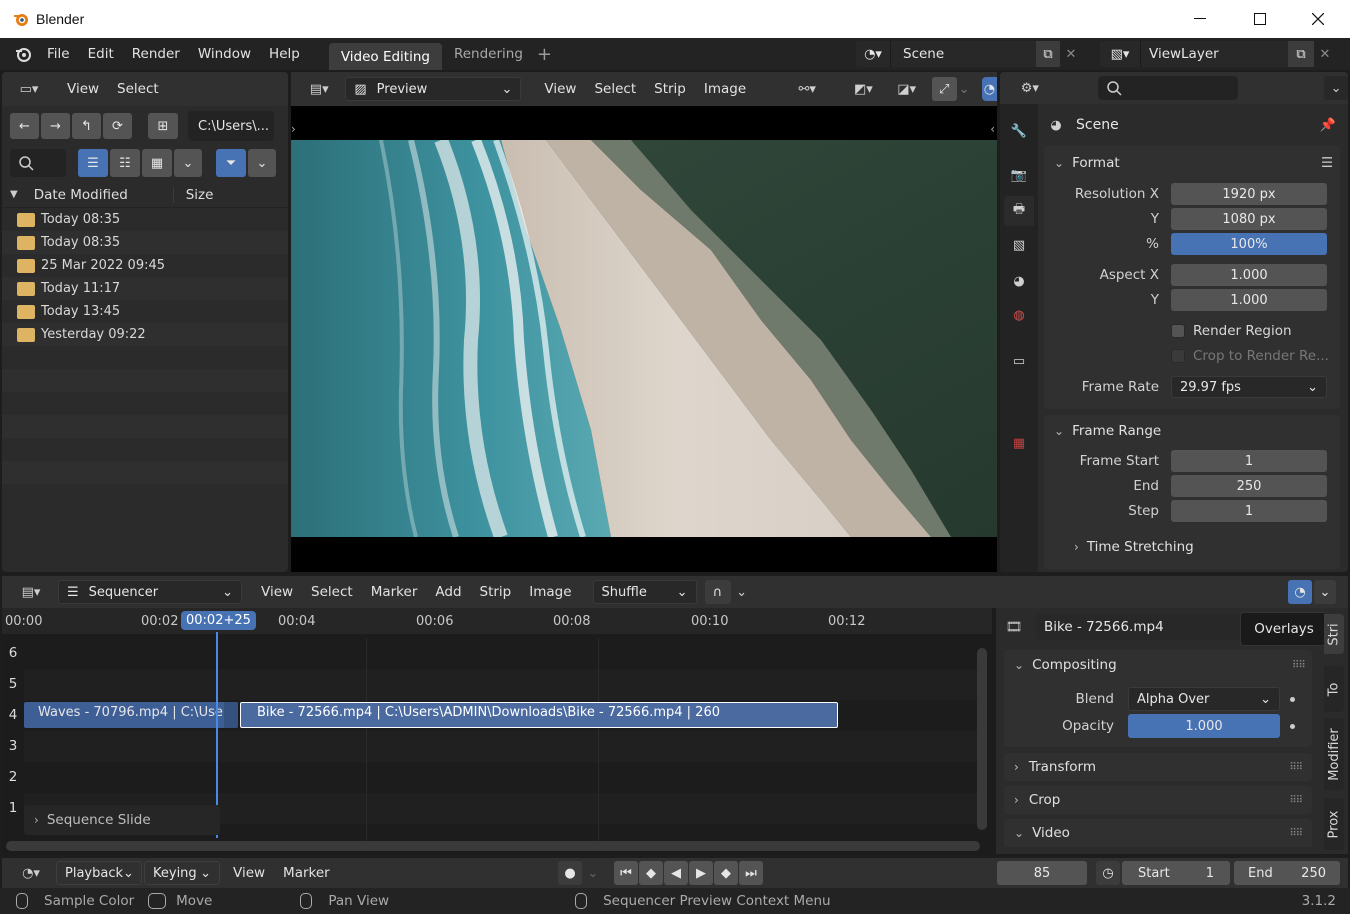 Image resolution: width=1350 pixels, height=914 pixels. I want to click on tab-modifier: Modifier, so click(1334, 754).